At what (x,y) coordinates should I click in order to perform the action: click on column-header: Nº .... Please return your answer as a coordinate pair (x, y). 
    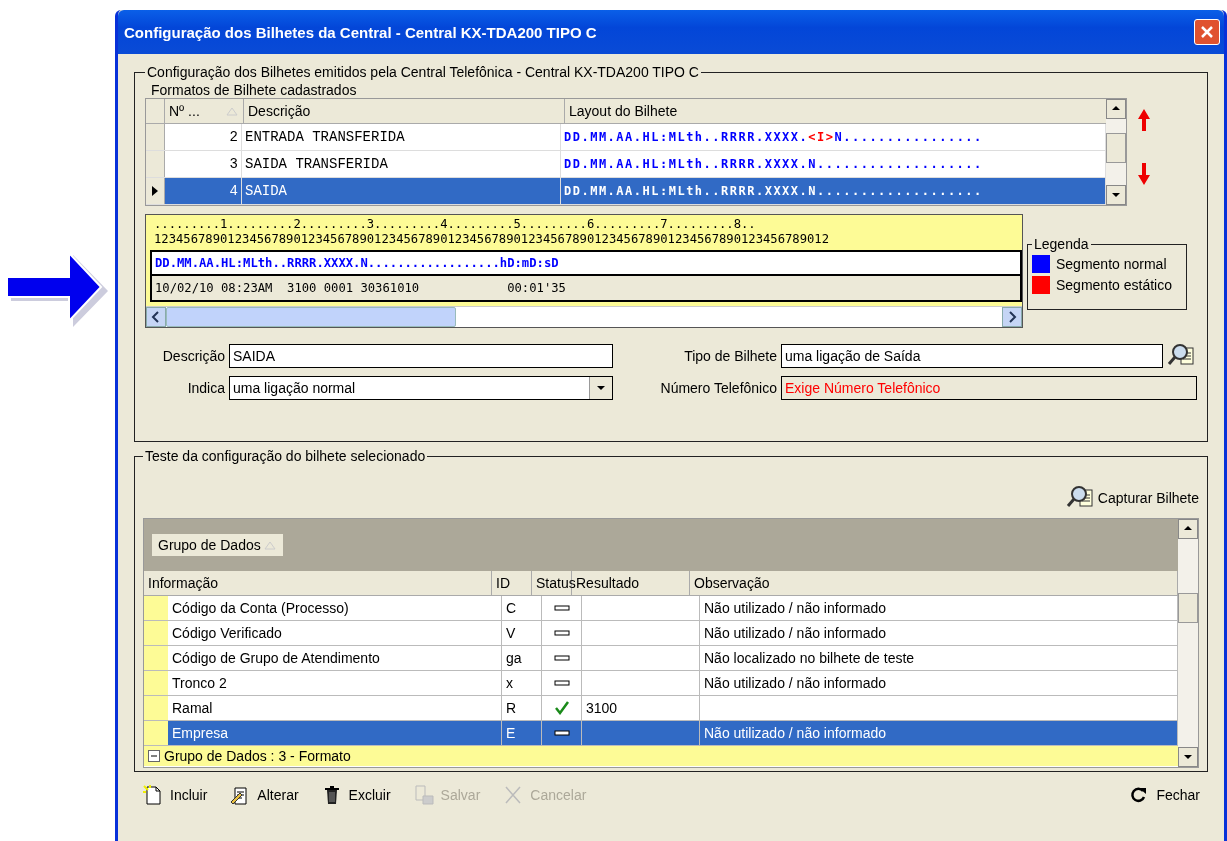
    Looking at the image, I should click on (204, 111).